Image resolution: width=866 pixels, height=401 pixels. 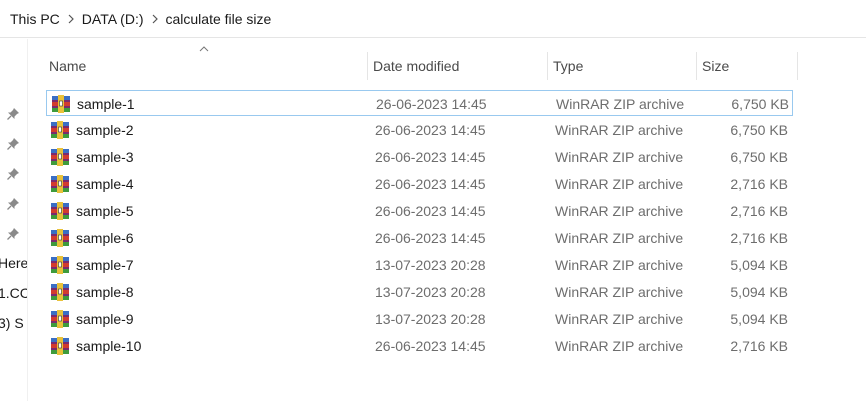 I want to click on file-name: sample-8, so click(x=105, y=292).